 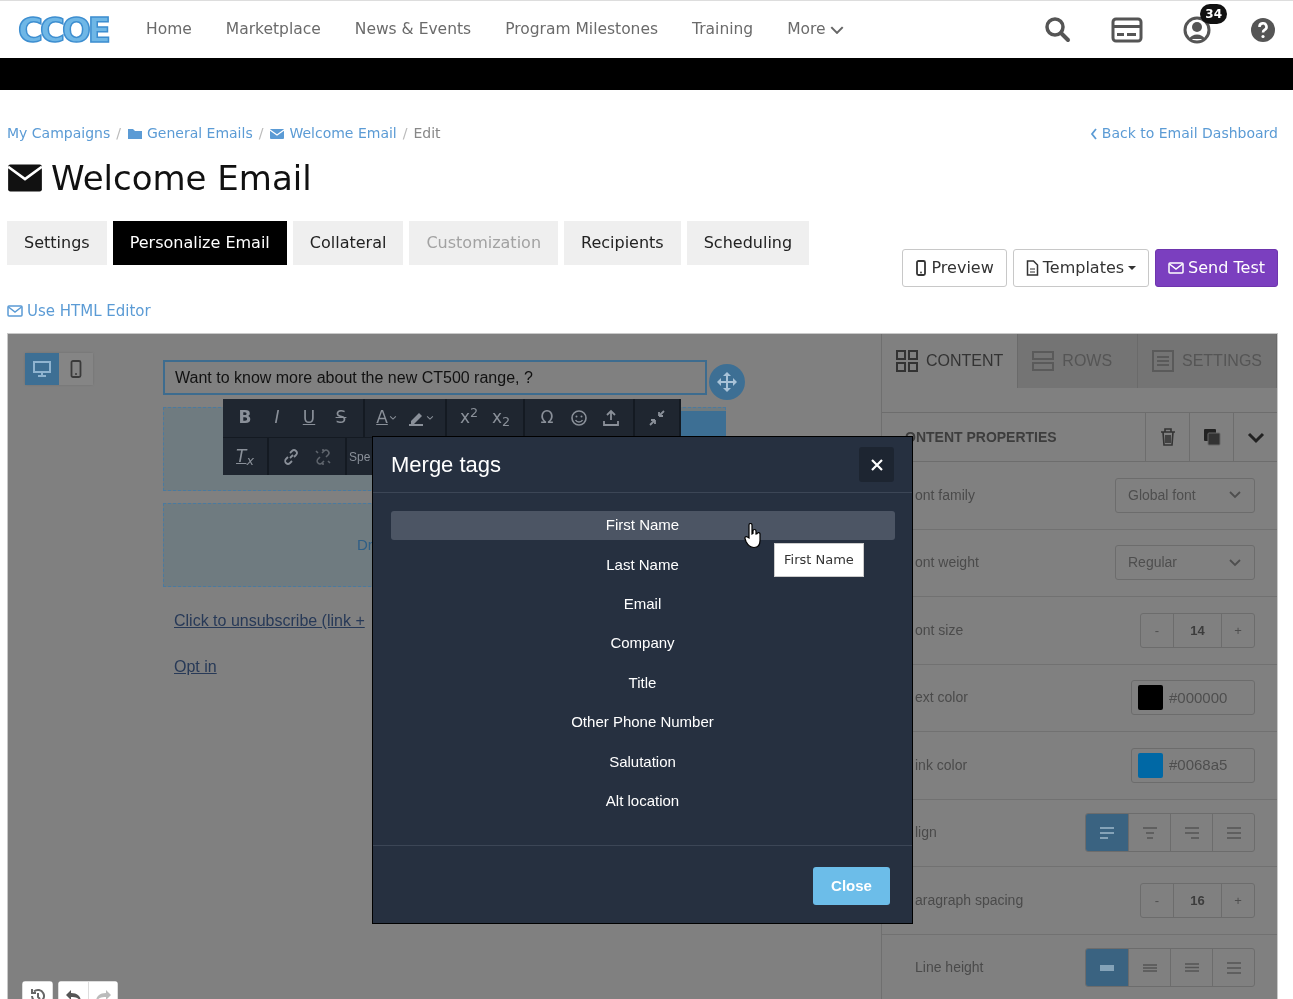 I want to click on align-justify-icon, so click(x=1233, y=832).